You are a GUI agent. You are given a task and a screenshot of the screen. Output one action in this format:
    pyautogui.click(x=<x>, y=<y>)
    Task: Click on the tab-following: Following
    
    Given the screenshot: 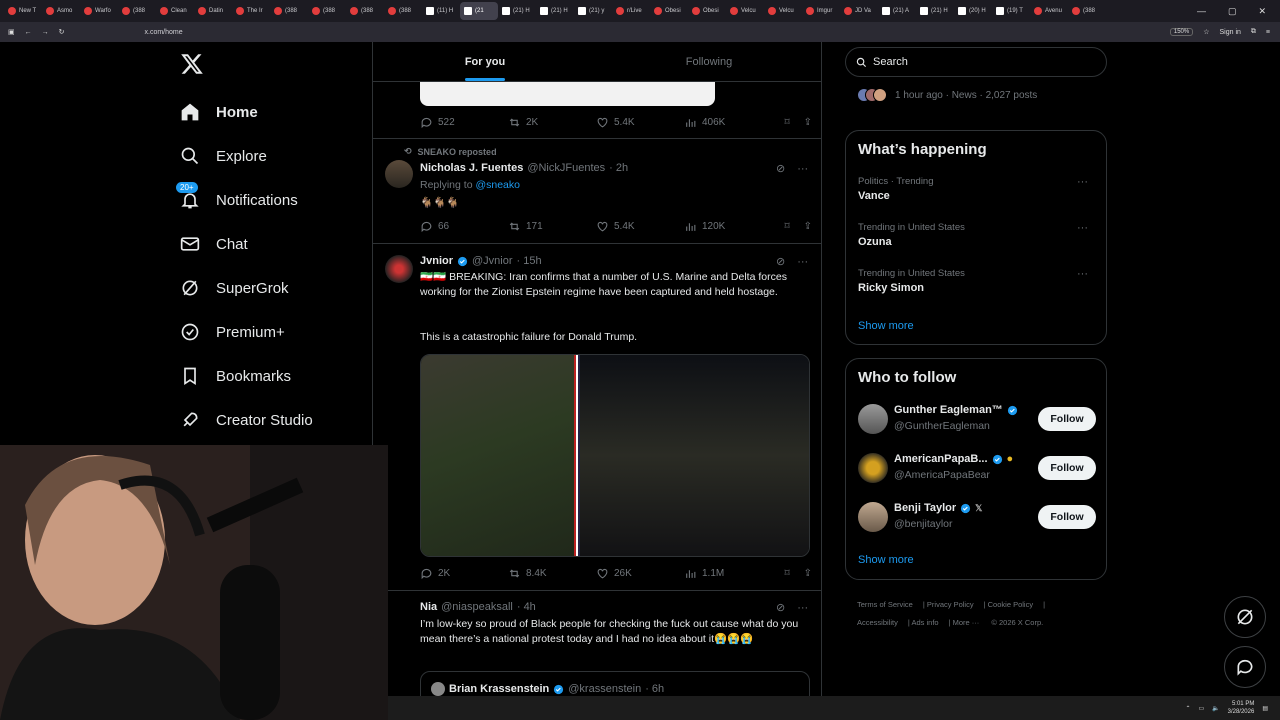 What is the action you would take?
    pyautogui.click(x=709, y=61)
    